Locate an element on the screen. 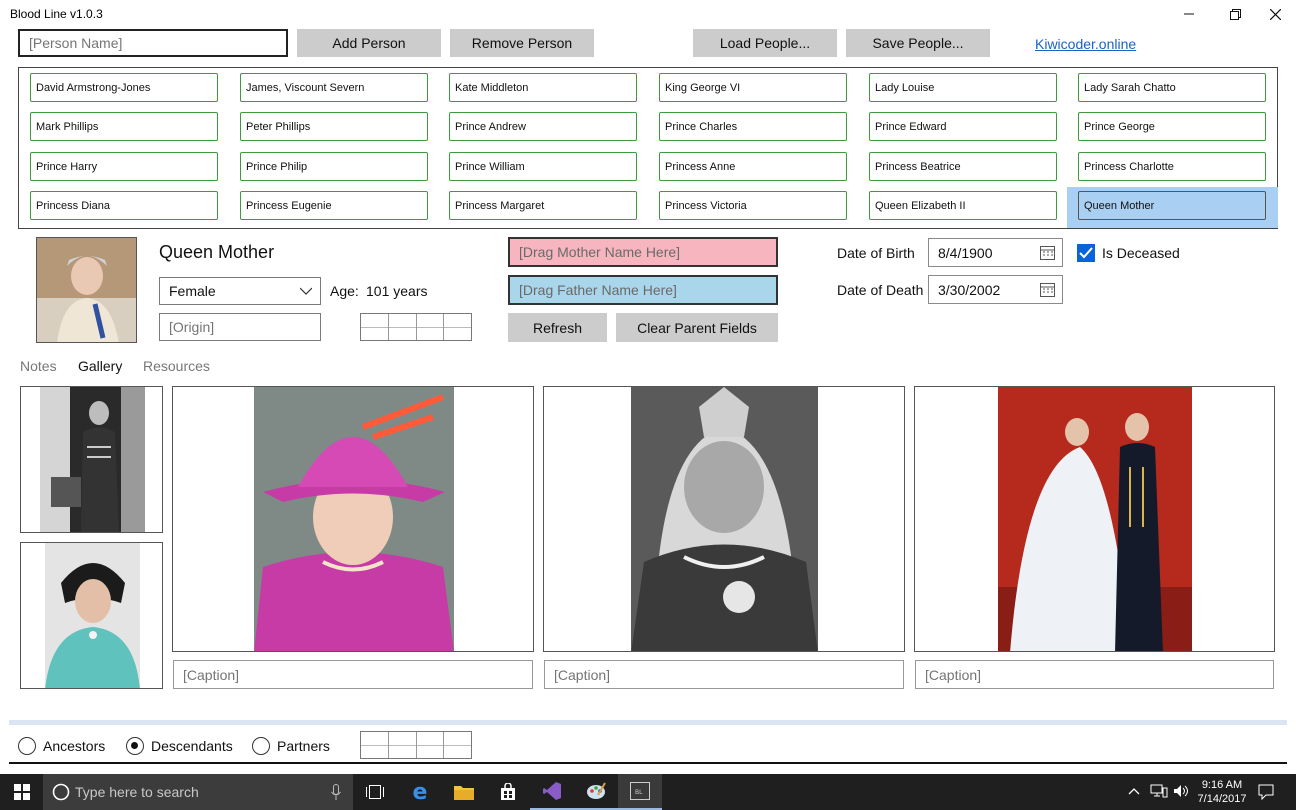  person-card: Princess Eugenie is located at coordinates (334, 205).